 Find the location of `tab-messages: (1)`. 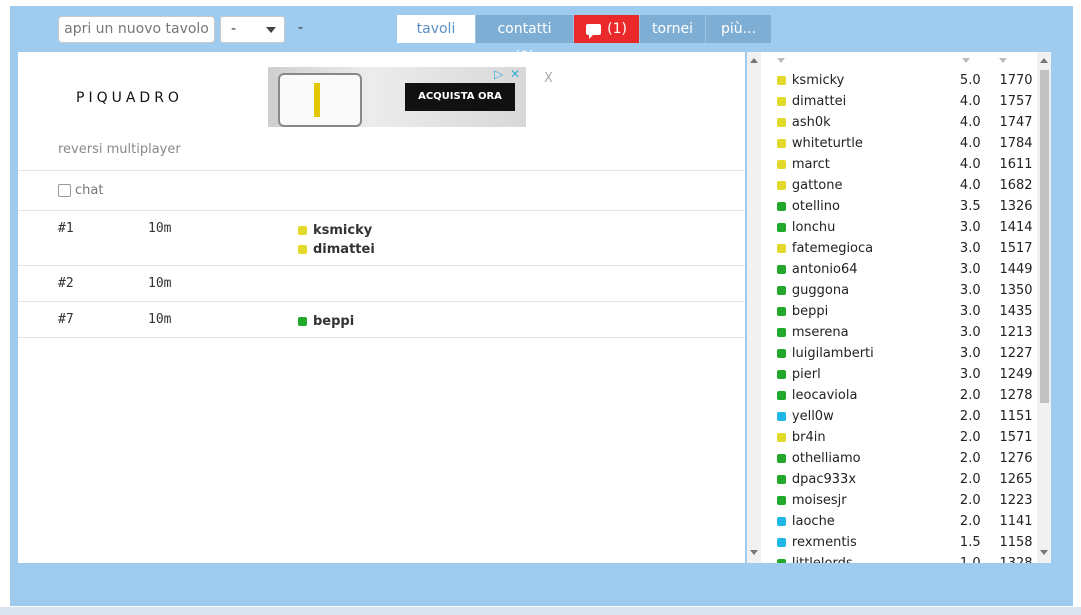

tab-messages: (1) is located at coordinates (607, 29).